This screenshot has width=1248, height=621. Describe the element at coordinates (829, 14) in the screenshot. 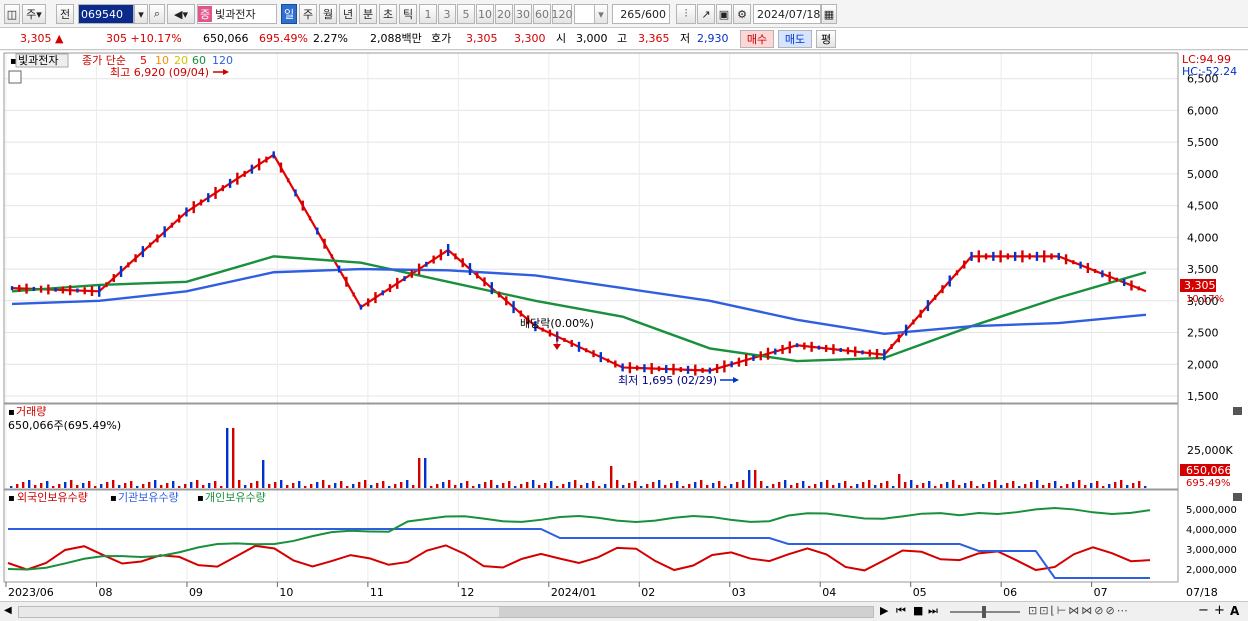

I see `calendar-icon: ▦` at that location.